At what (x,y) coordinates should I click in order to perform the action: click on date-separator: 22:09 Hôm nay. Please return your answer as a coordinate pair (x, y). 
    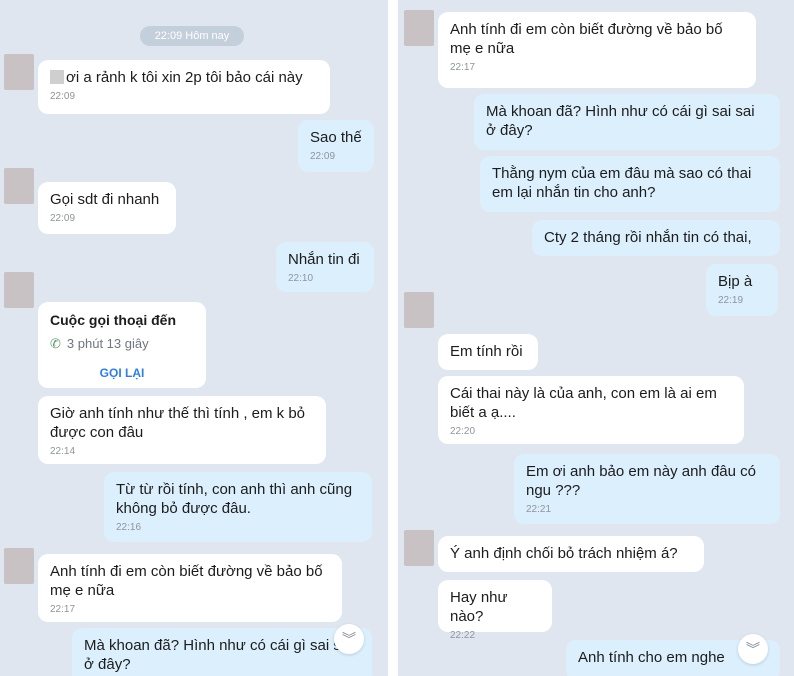
    Looking at the image, I should click on (192, 36).